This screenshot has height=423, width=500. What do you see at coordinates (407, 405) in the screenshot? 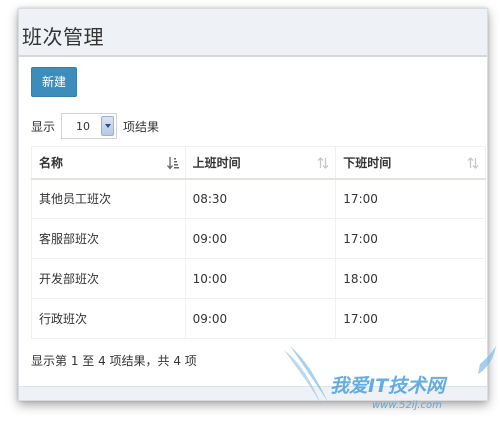
I see `svg-text: www.52ij.com` at bounding box center [407, 405].